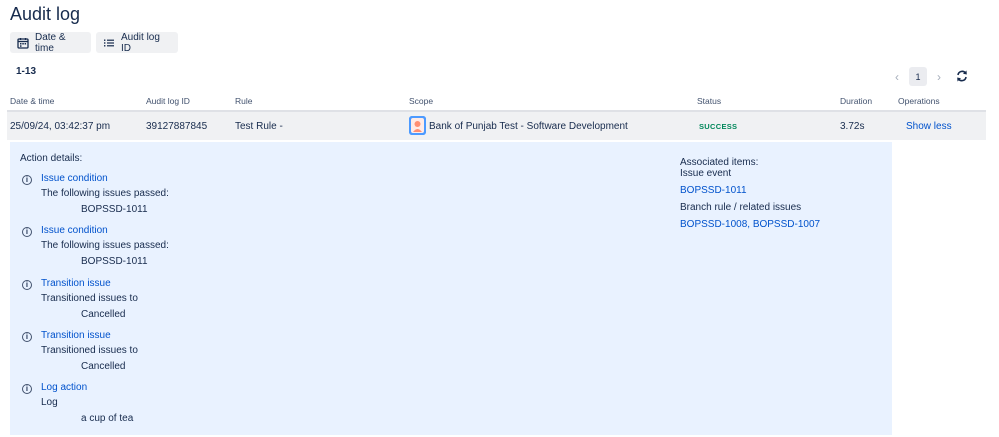 The width and height of the screenshot is (999, 437). I want to click on column-header-status: Status, so click(709, 101).